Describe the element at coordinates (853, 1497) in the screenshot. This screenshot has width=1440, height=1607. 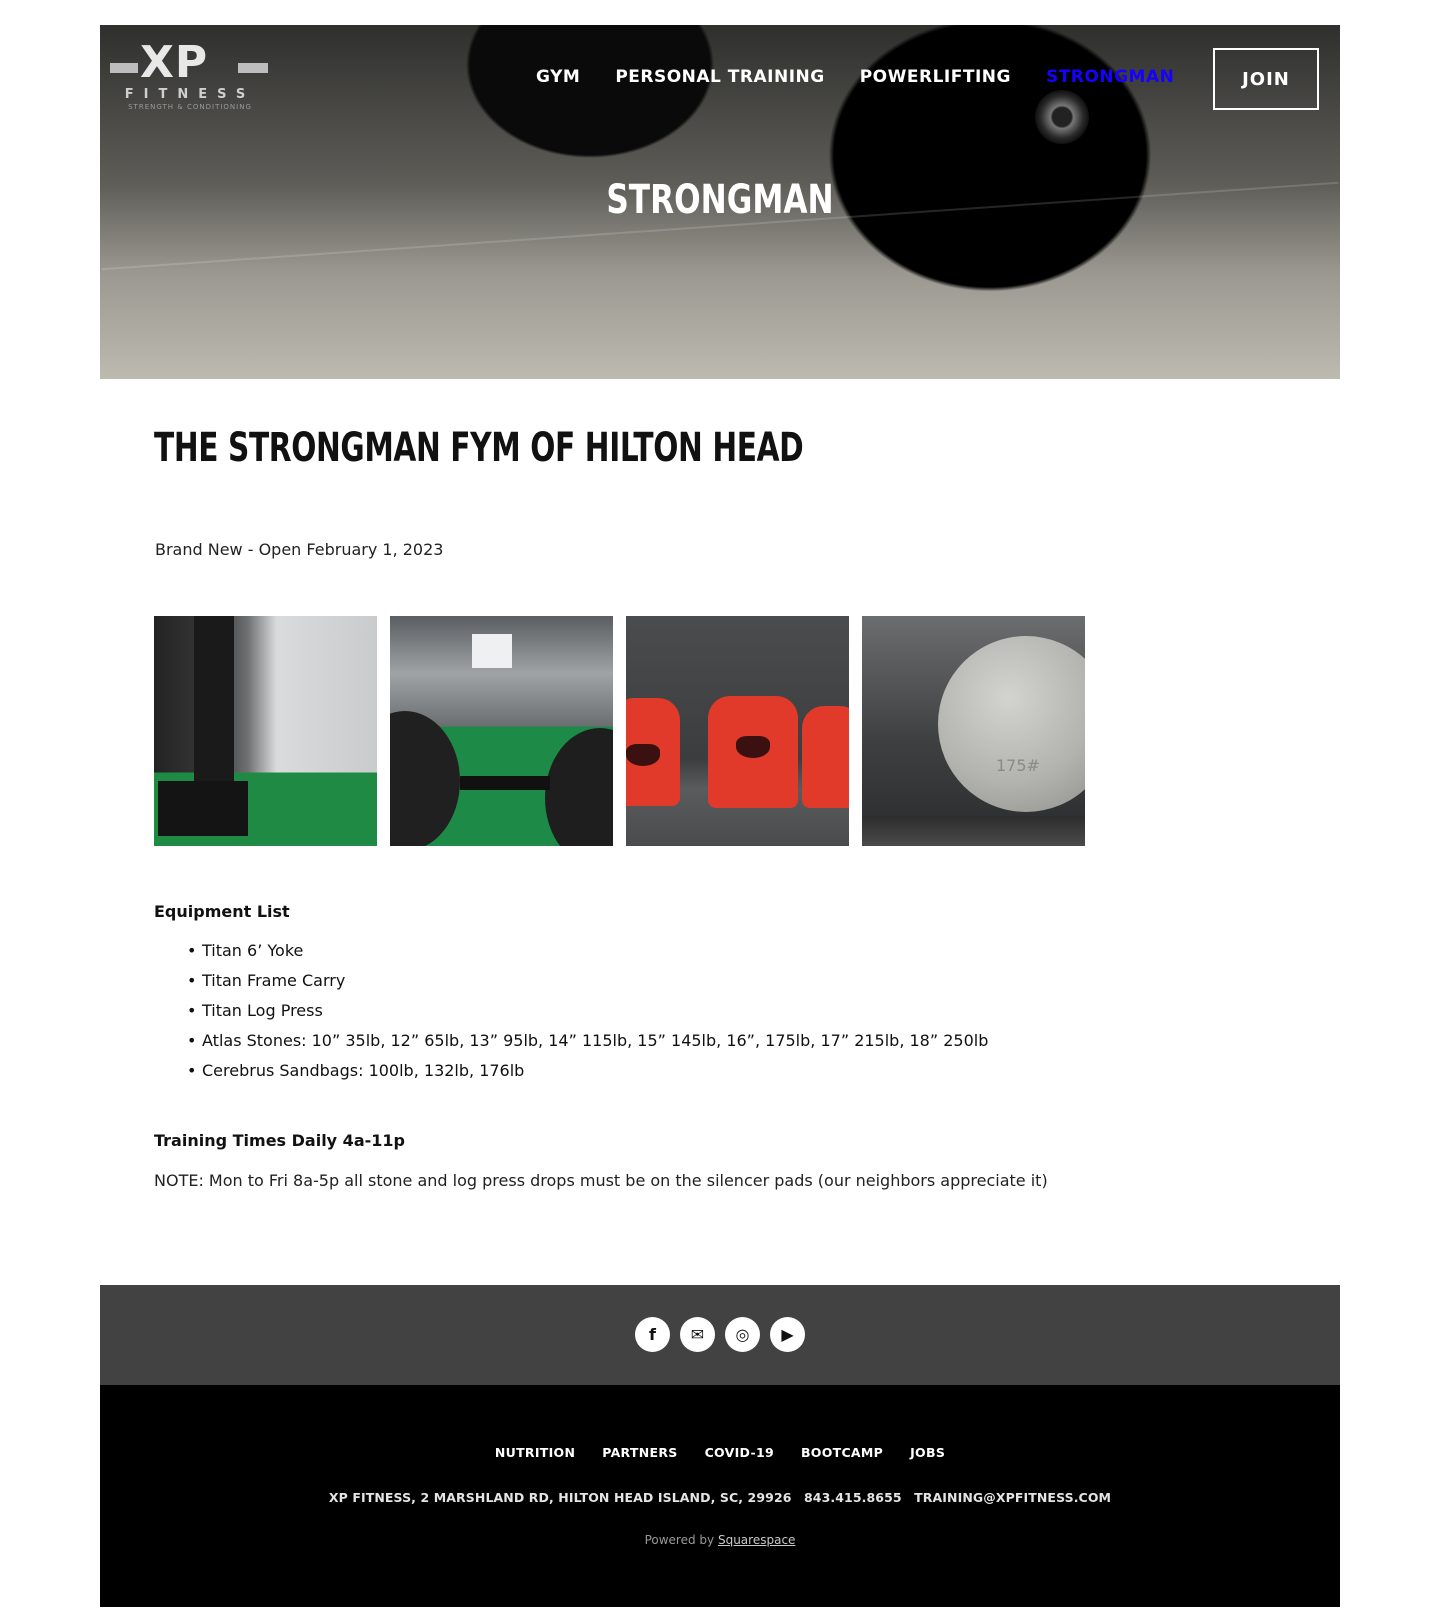
I see `phone-text: 843.415.8655` at that location.